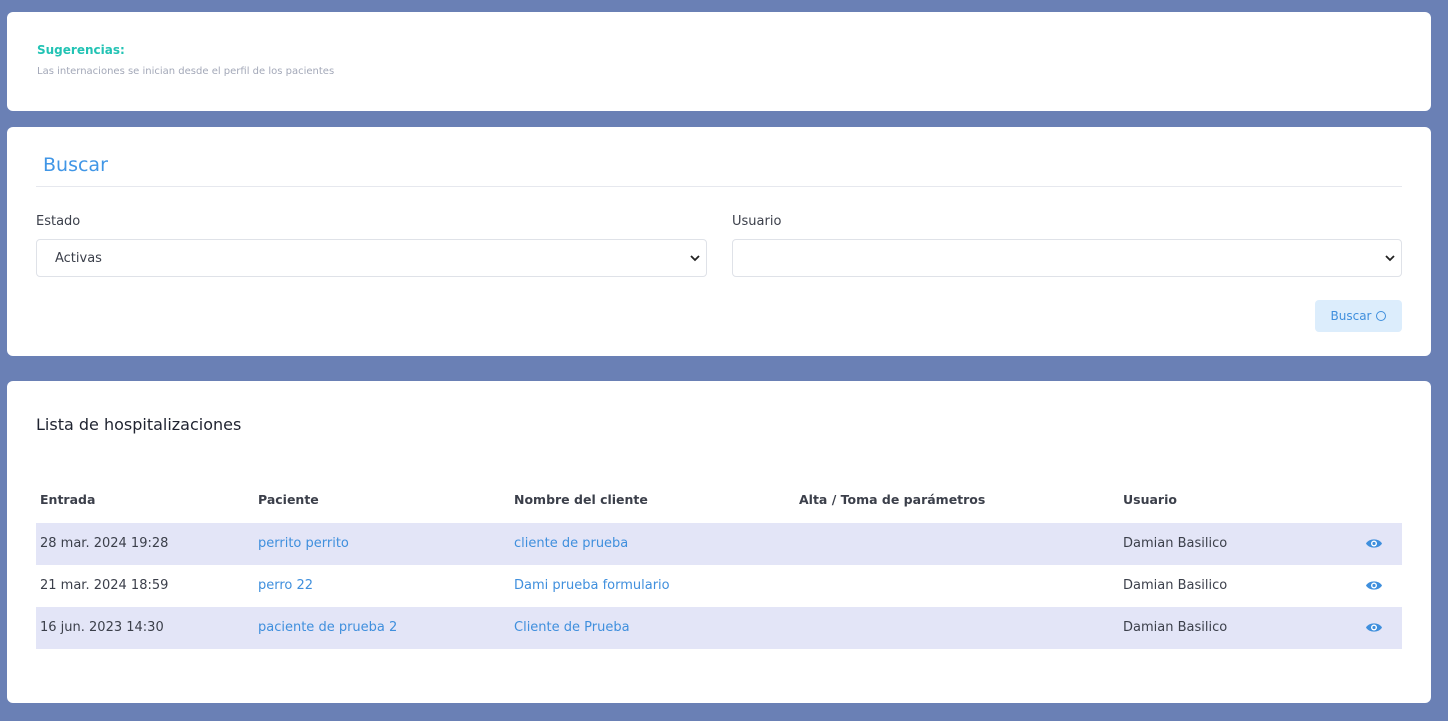 The height and width of the screenshot is (721, 1448). What do you see at coordinates (327, 627) in the screenshot?
I see `paciente-link: paciente de prueba 2` at bounding box center [327, 627].